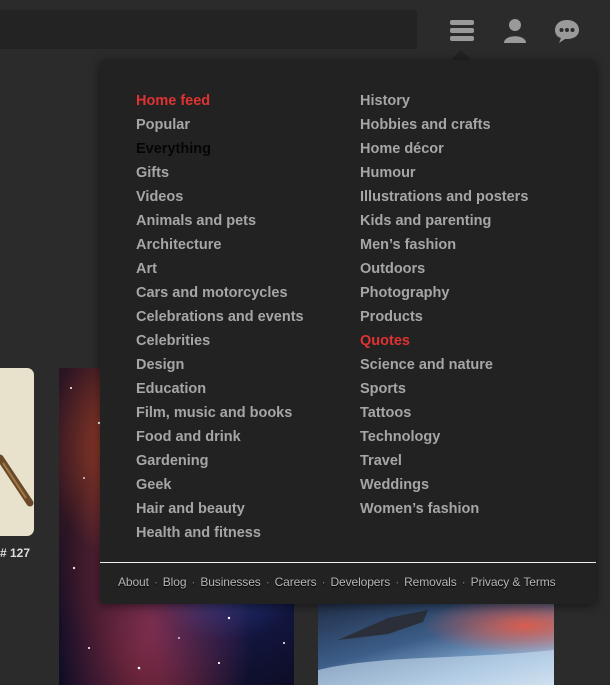 The image size is (610, 685). I want to click on category-item: Women’s fashion, so click(444, 510).